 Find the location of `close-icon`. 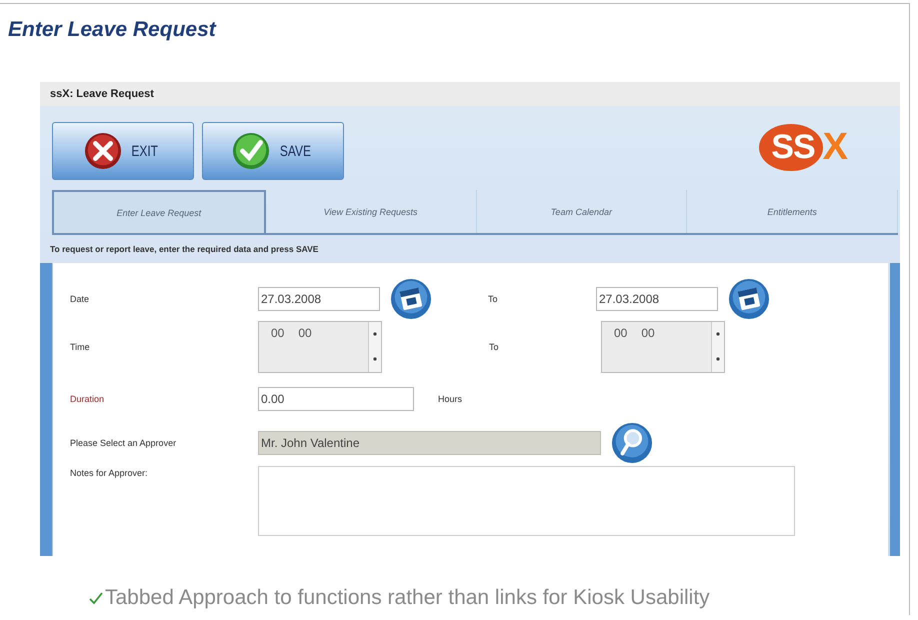

close-icon is located at coordinates (103, 151).